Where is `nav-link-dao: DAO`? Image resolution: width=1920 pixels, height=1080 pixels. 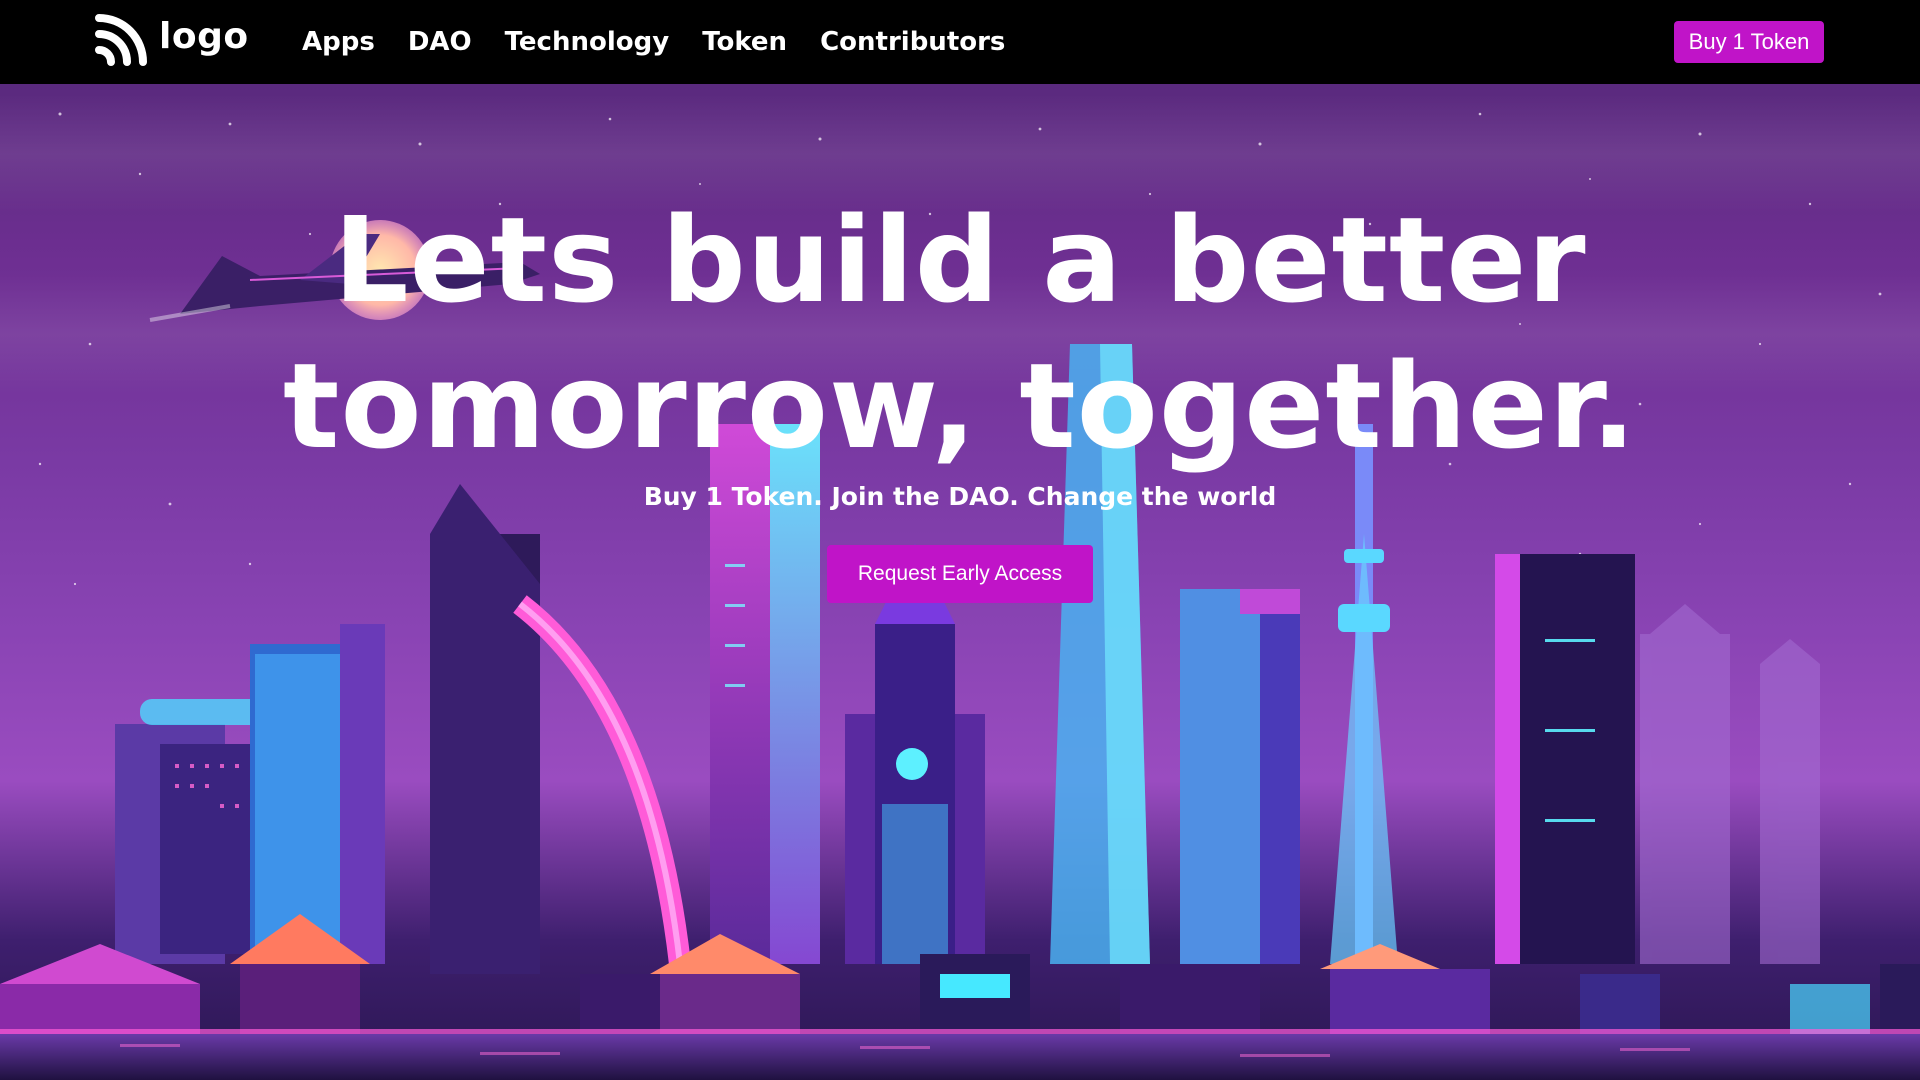 nav-link-dao: DAO is located at coordinates (440, 42).